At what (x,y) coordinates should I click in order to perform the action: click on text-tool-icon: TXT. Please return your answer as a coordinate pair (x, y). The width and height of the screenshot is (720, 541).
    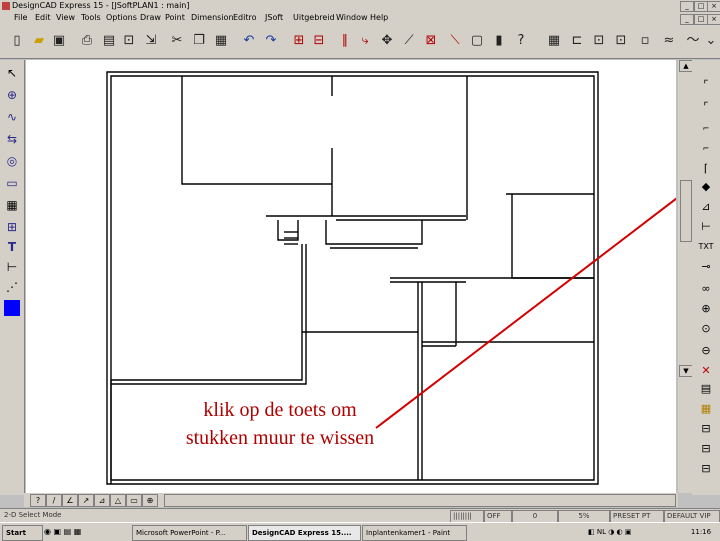
    Looking at the image, I should click on (706, 247).